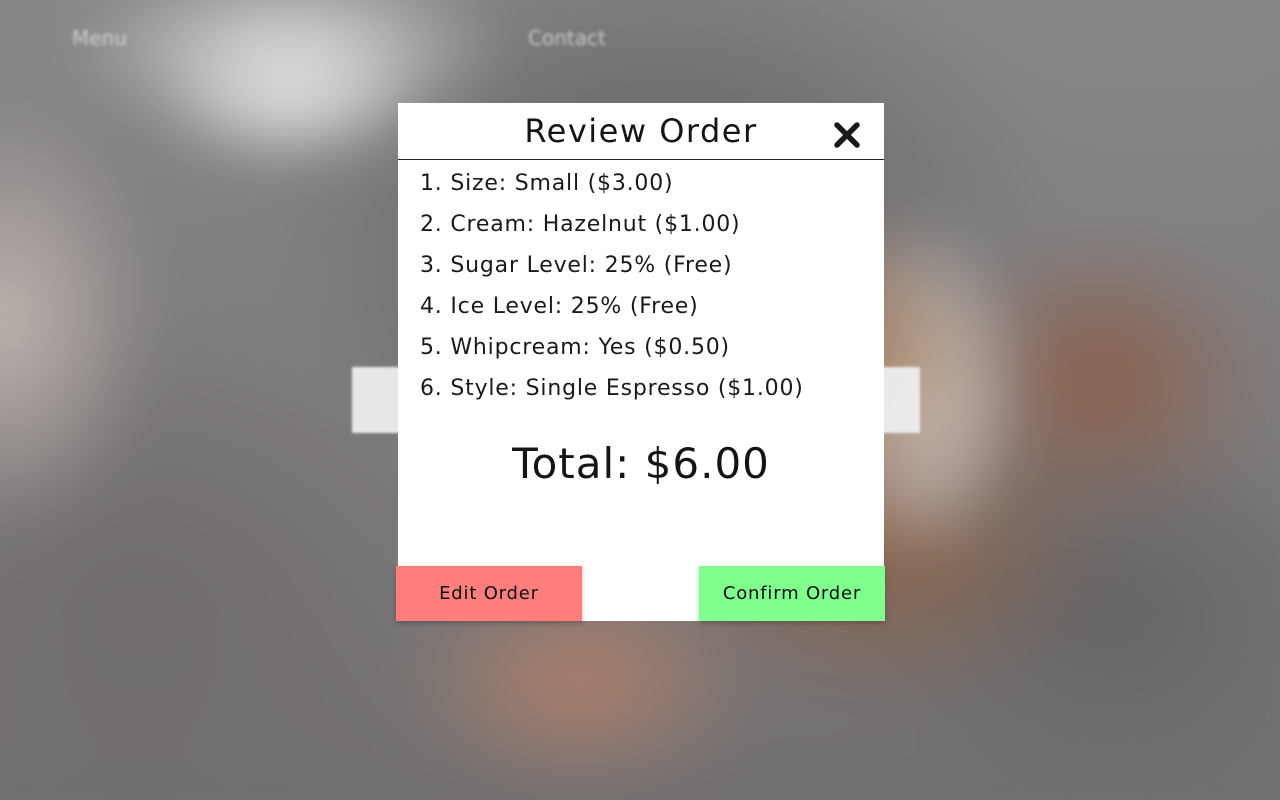 The width and height of the screenshot is (1280, 800). What do you see at coordinates (792, 593) in the screenshot?
I see `confirm-order-button: Confirm Order` at bounding box center [792, 593].